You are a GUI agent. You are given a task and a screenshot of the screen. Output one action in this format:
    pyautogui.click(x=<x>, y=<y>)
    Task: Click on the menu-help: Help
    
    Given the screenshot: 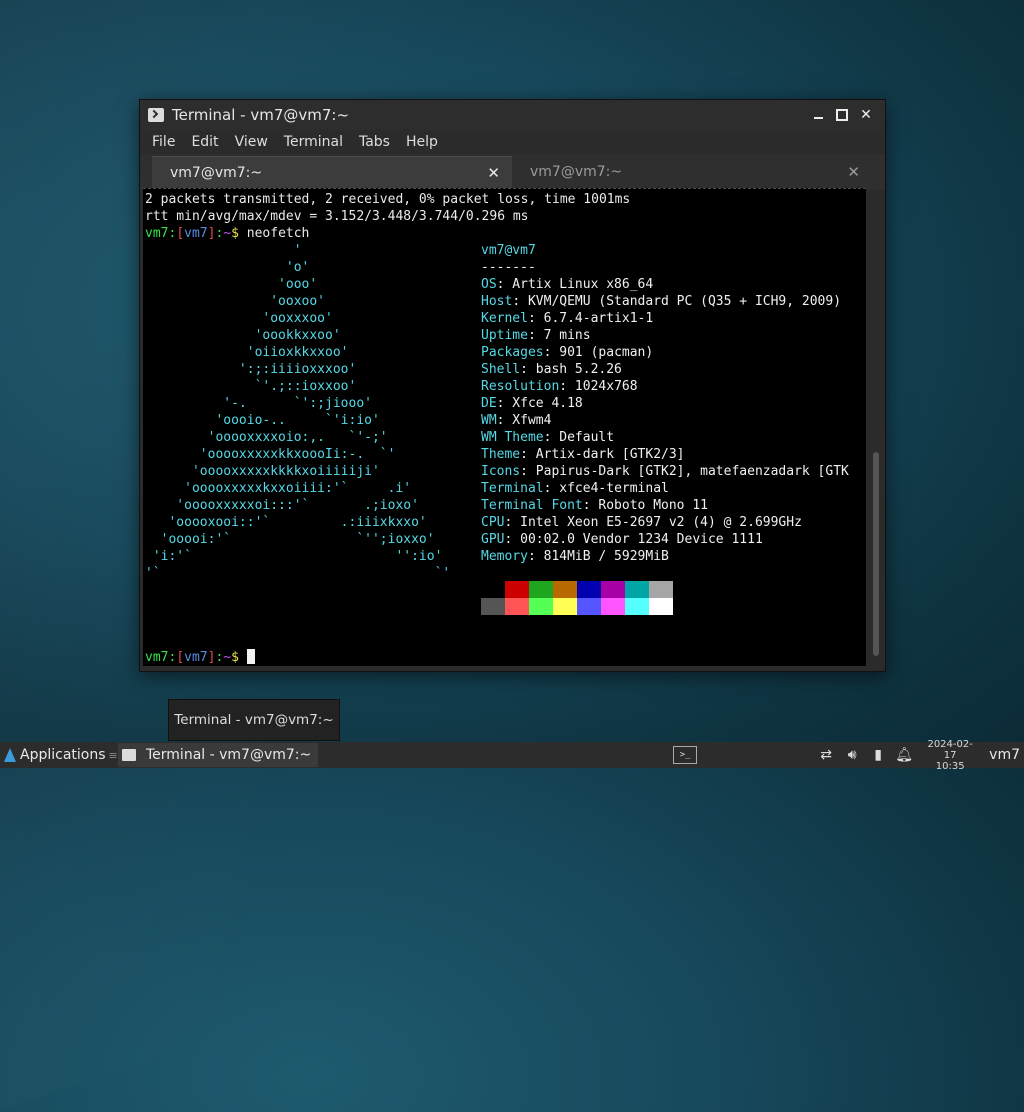 What is the action you would take?
    pyautogui.click(x=422, y=142)
    